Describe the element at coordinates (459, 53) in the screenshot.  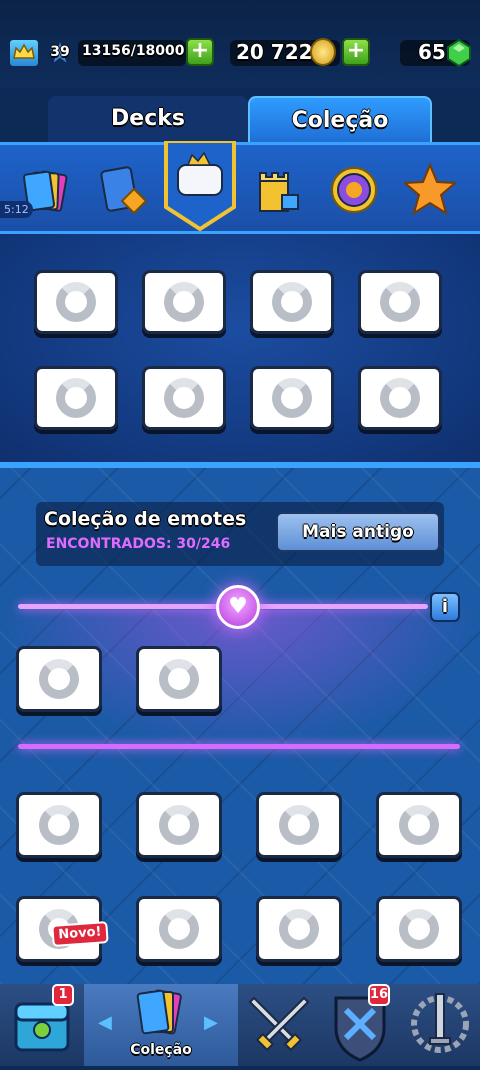
I see `gem-icon` at that location.